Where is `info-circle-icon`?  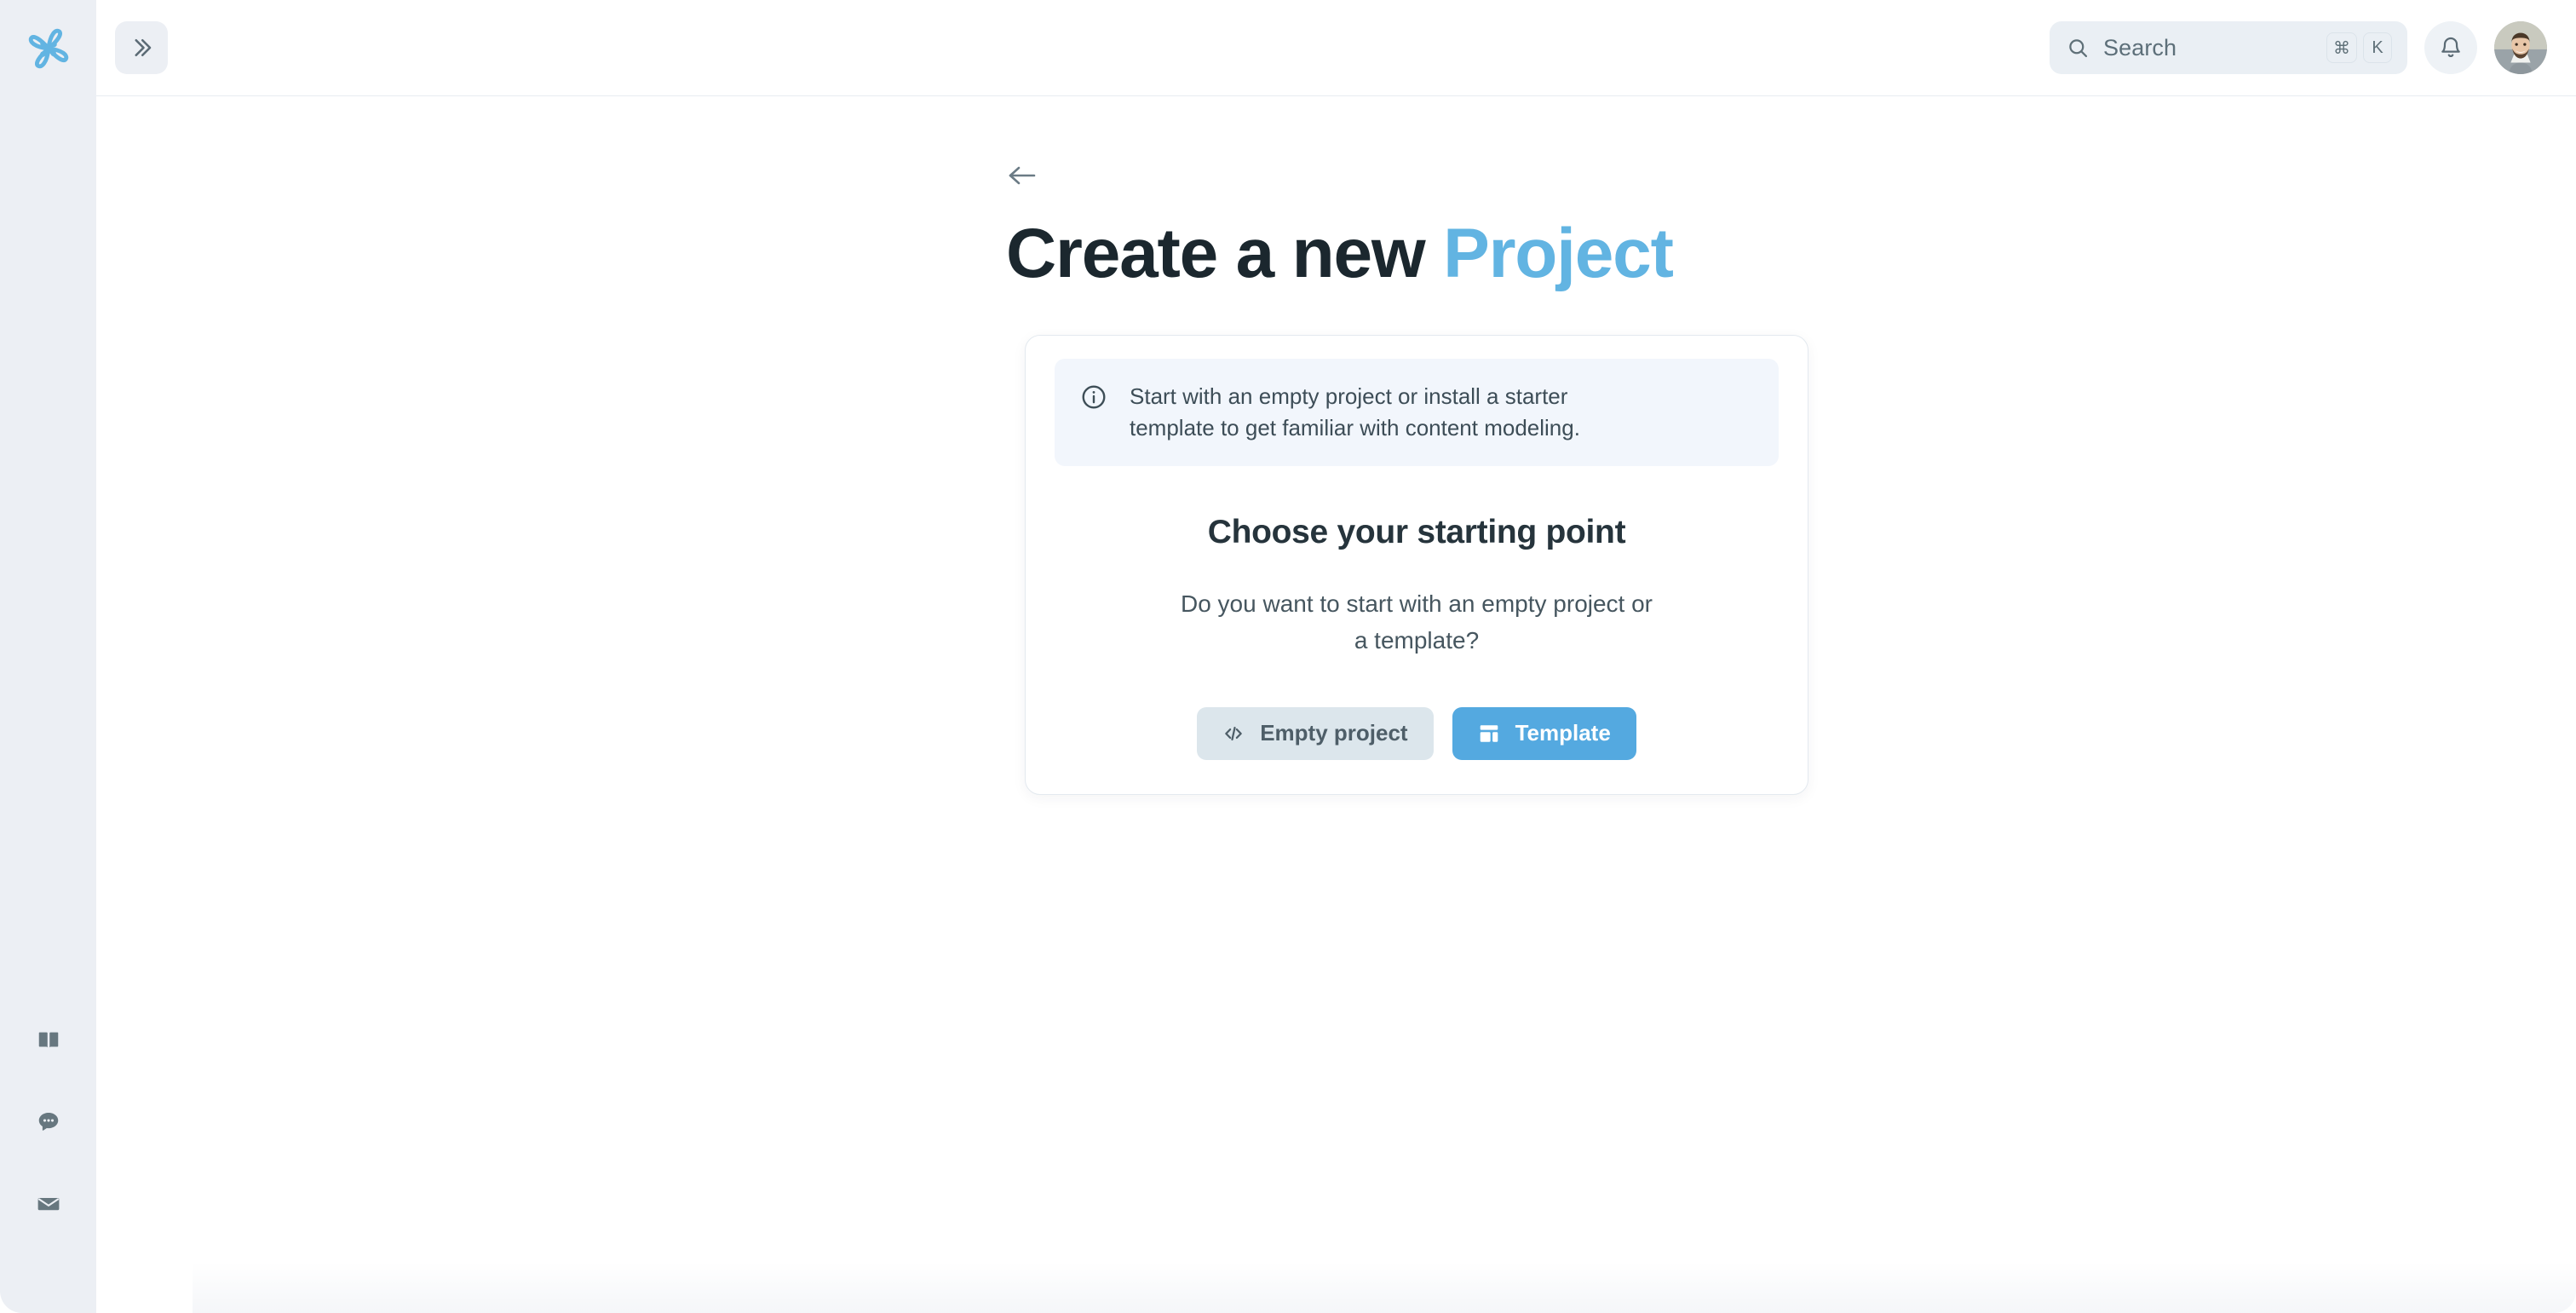
info-circle-icon is located at coordinates (1094, 399).